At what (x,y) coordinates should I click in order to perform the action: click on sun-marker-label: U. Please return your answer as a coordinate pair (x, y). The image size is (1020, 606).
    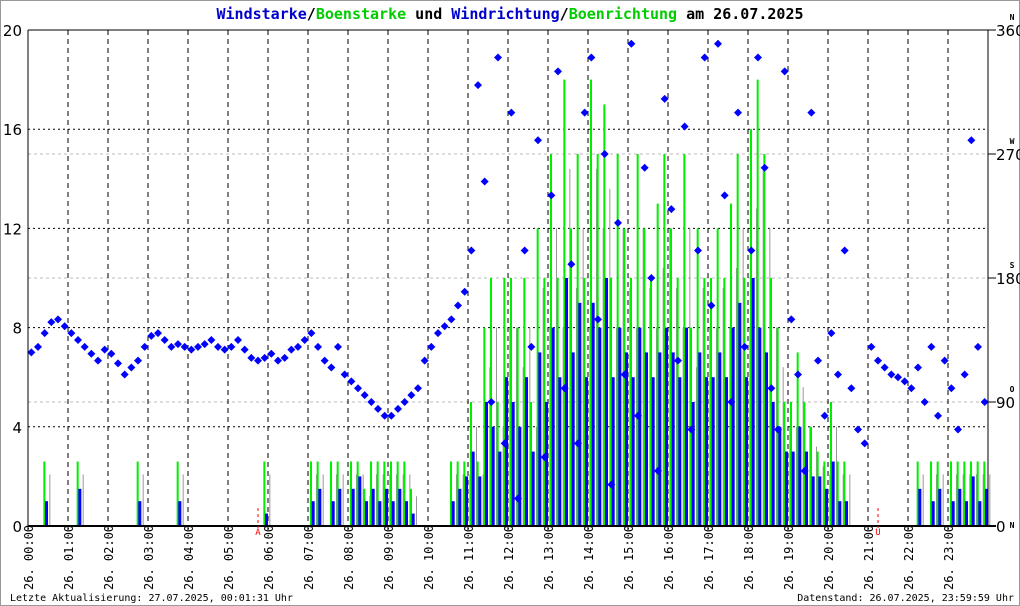
    Looking at the image, I should click on (877, 533).